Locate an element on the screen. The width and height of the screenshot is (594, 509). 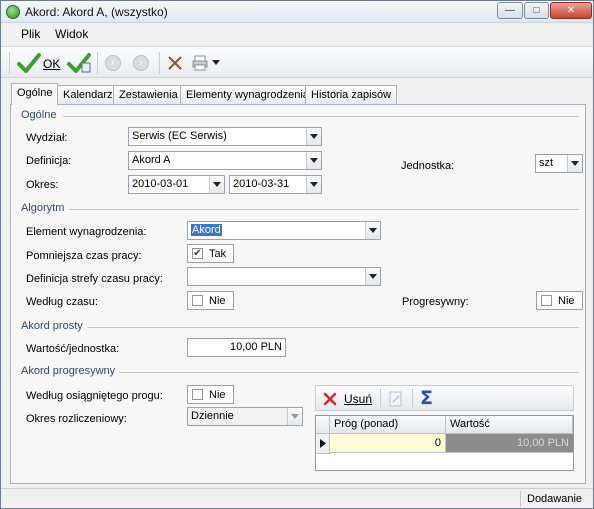
definition-label: Definicja: is located at coordinates (49, 161).